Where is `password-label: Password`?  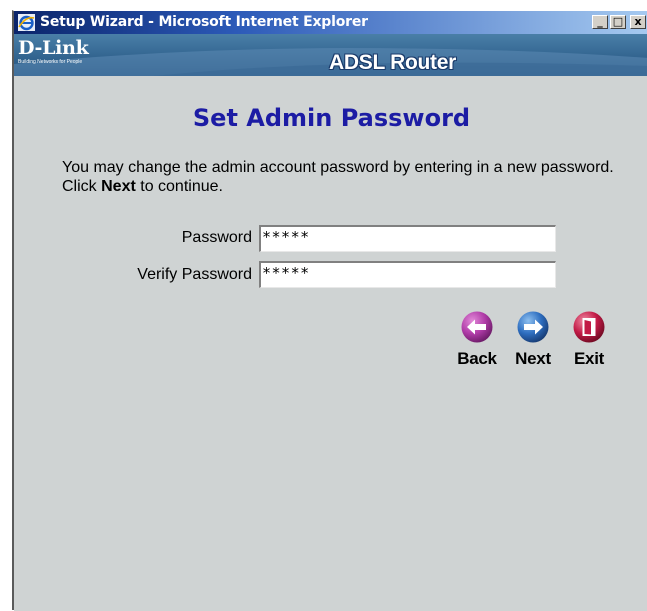
password-label: Password is located at coordinates (216, 237).